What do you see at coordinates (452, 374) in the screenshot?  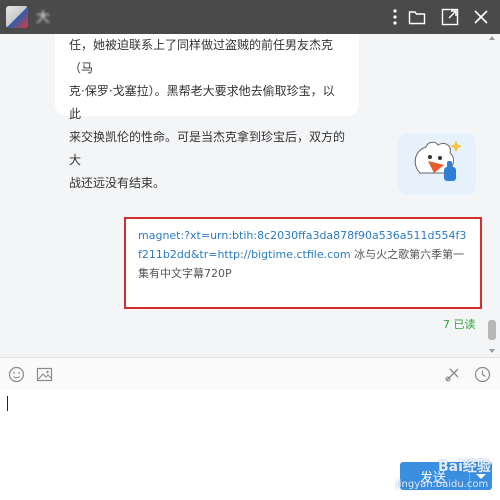 I see `screenshot-icon` at bounding box center [452, 374].